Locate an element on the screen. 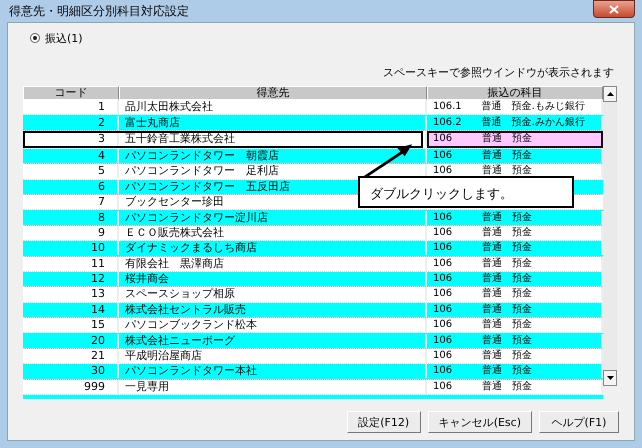 The image size is (642, 448). table-row: 1 品川太田株式会社 106.1 普通 預金.もみじ銀行 is located at coordinates (313, 108).